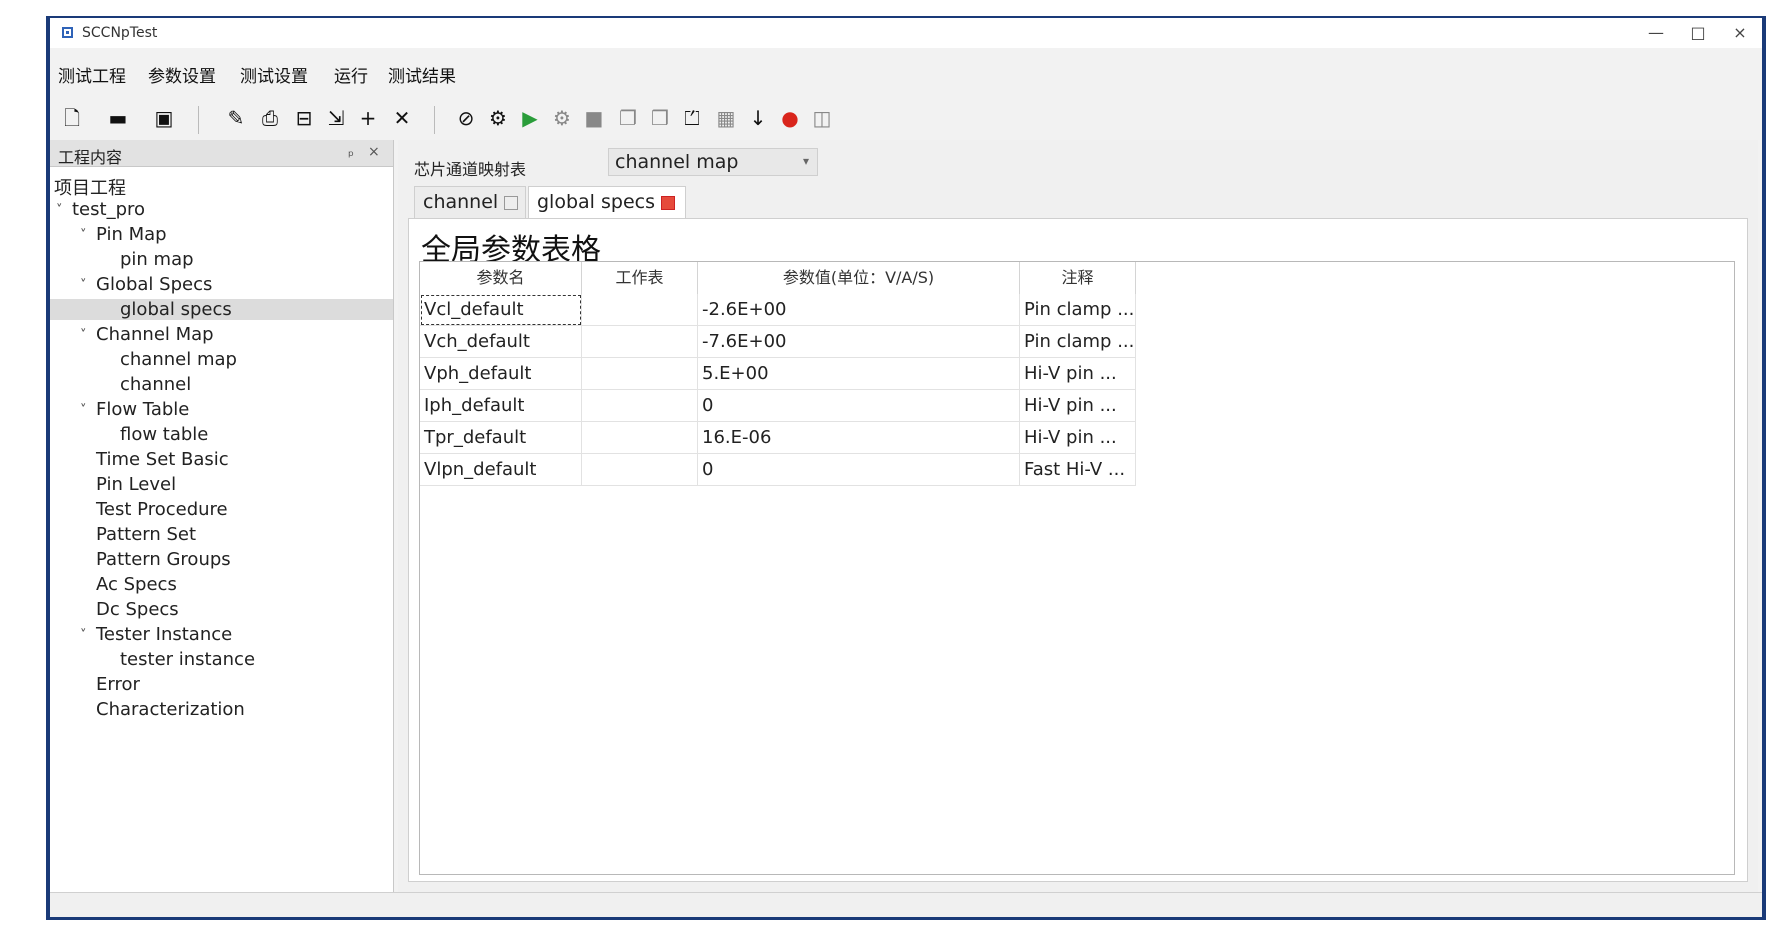 The height and width of the screenshot is (929, 1786). I want to click on tree-item: Global Specs, so click(154, 284).